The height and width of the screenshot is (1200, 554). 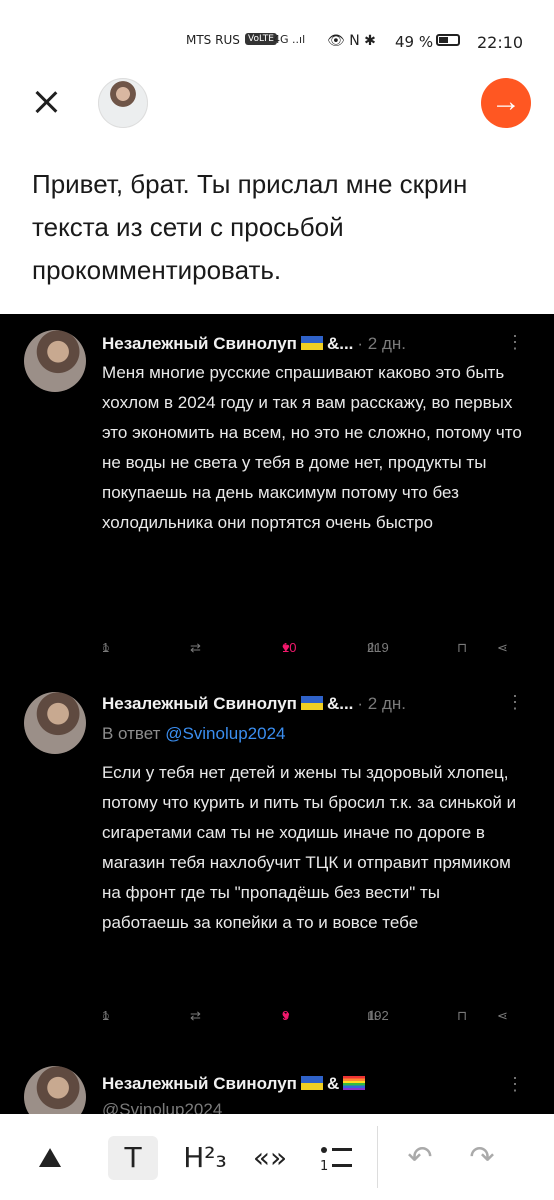 I want to click on tweet-actions: ○ 1 ⇄ ♥ 9 ılı 192 ⊓ ⋖, so click(x=312, y=1021).